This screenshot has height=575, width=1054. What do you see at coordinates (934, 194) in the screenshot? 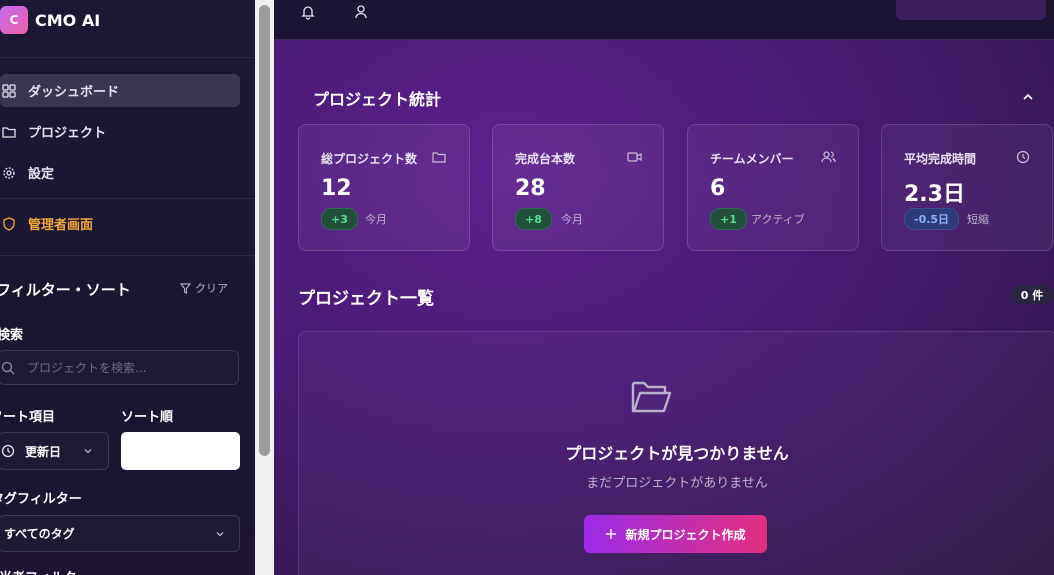
I see `stat-value: 2.3日` at bounding box center [934, 194].